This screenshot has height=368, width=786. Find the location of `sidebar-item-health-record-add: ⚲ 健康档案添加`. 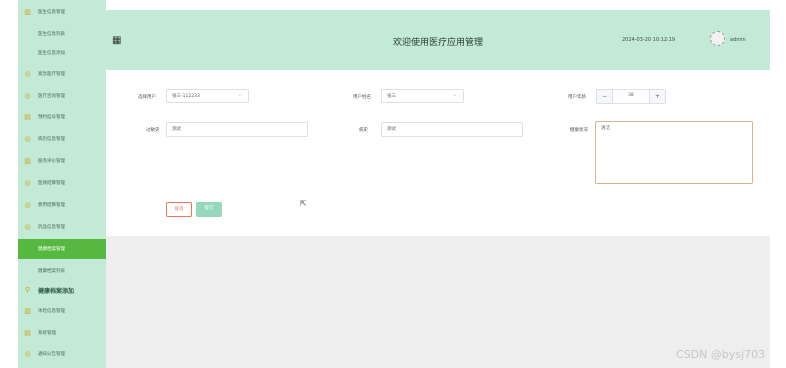

sidebar-item-health-record-add: ⚲ 健康档案添加 is located at coordinates (62, 290).